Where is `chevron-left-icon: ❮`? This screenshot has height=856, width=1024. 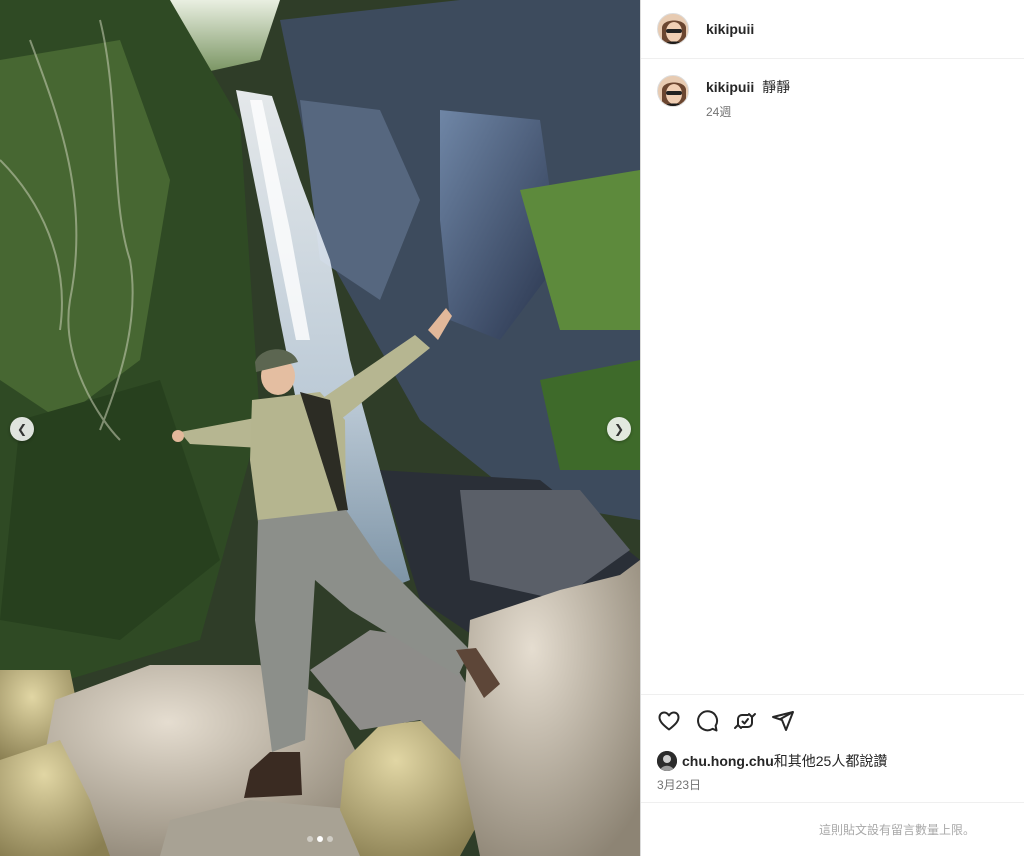
chevron-left-icon: ❮ is located at coordinates (22, 429).